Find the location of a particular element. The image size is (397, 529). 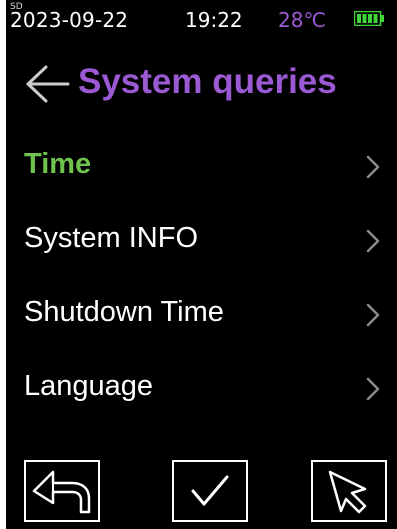

status-bar: SD 2023-09-22 19:22 28℃ is located at coordinates (201, 20).